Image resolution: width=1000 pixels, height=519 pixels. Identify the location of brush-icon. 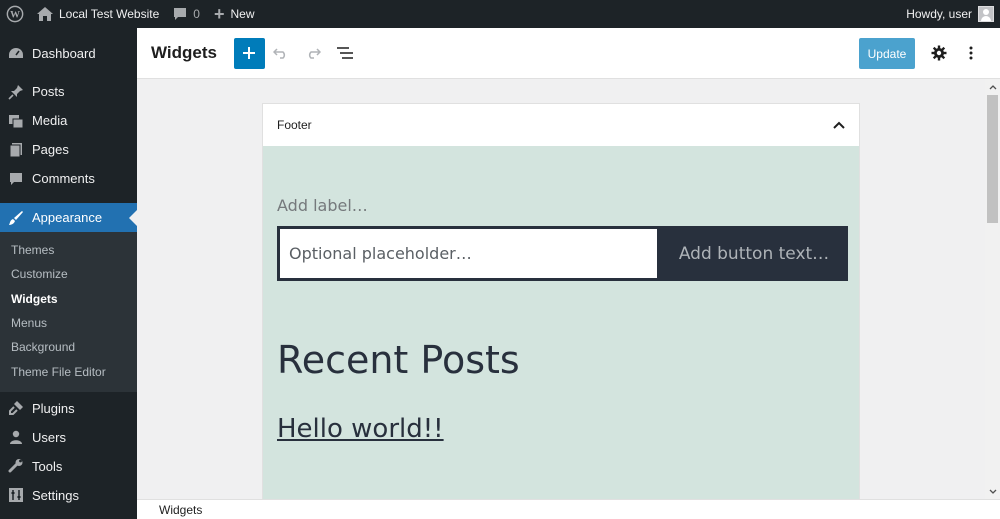
(16, 218).